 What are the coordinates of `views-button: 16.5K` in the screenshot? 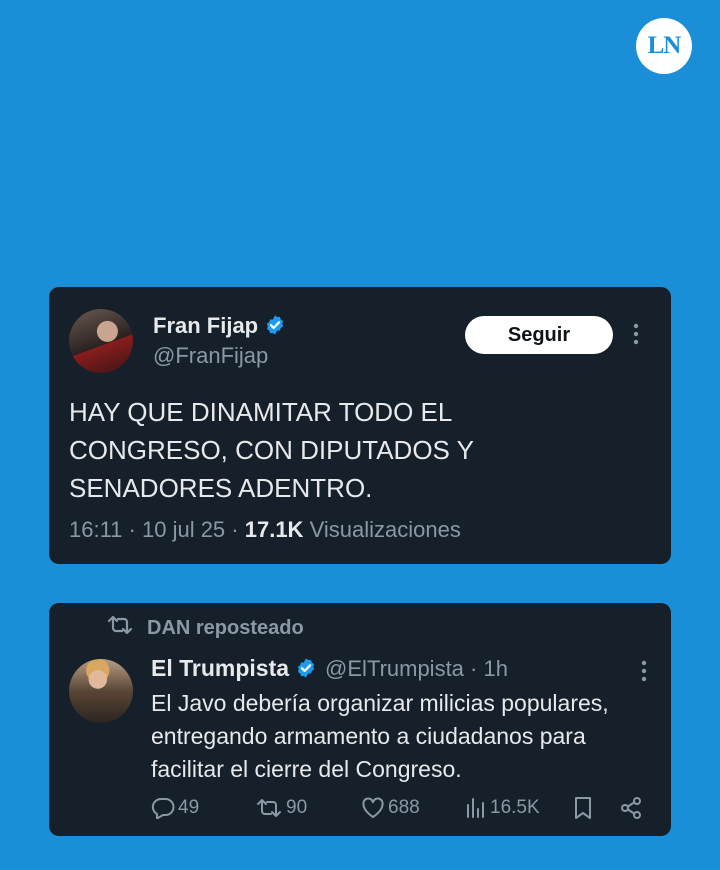 It's located at (519, 808).